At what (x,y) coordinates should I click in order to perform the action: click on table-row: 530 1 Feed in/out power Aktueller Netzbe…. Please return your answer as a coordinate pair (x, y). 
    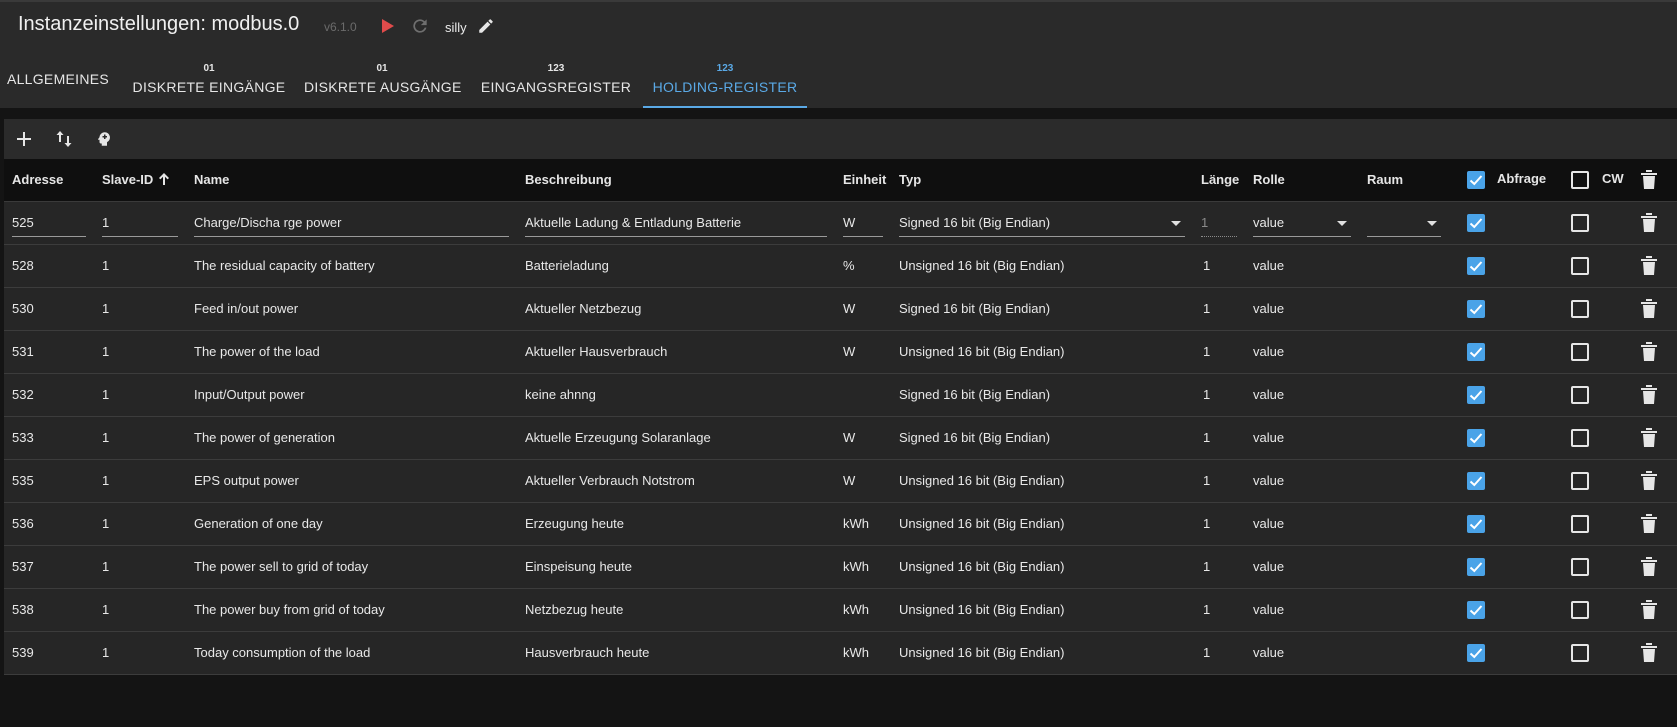
    Looking at the image, I should click on (840, 309).